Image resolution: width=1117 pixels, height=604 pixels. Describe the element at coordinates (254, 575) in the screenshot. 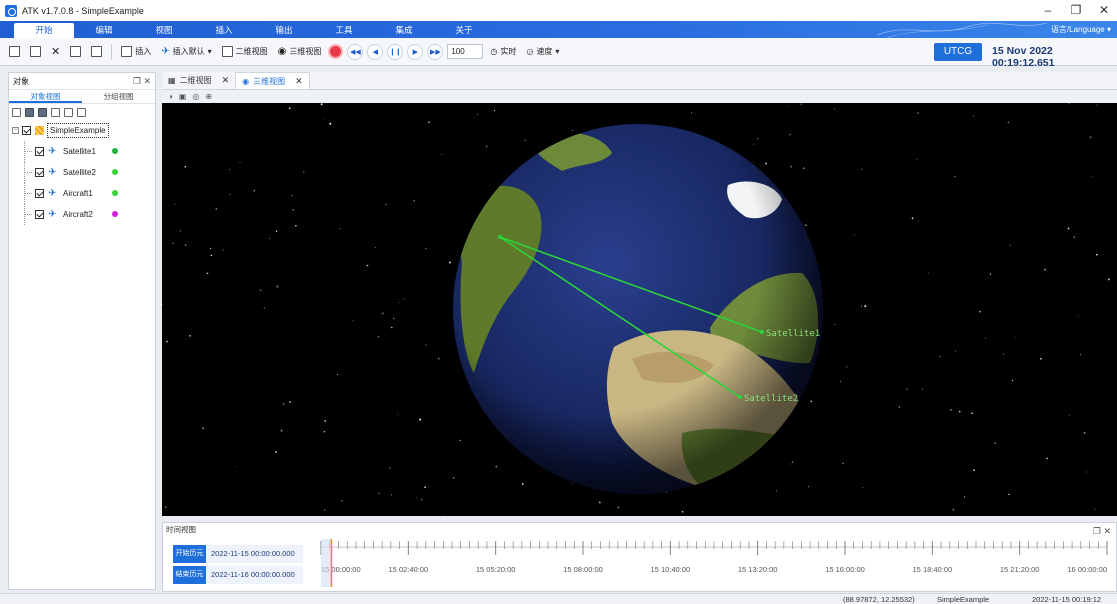

I see `end-epoch-value: 2022-11-16 00:00:00.000` at that location.